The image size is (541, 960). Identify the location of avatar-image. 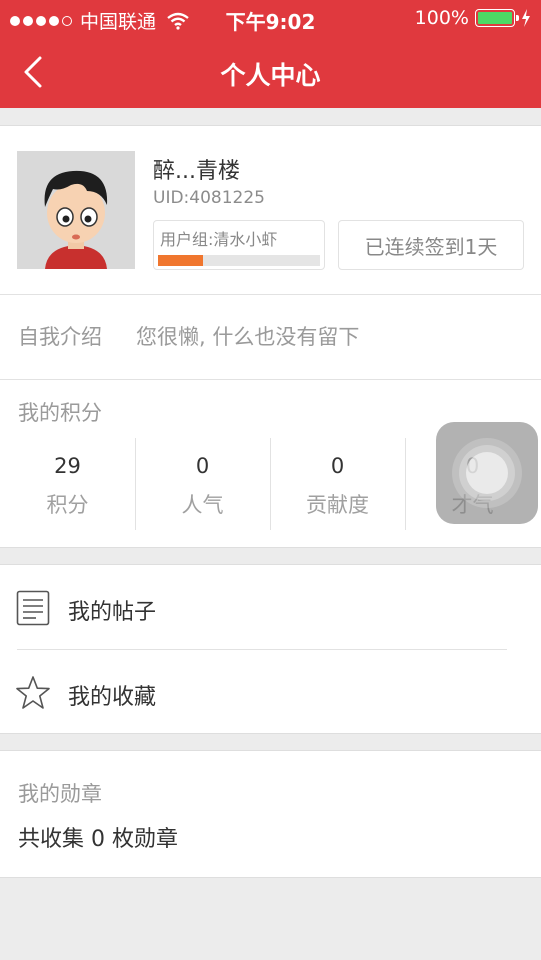
(76, 210).